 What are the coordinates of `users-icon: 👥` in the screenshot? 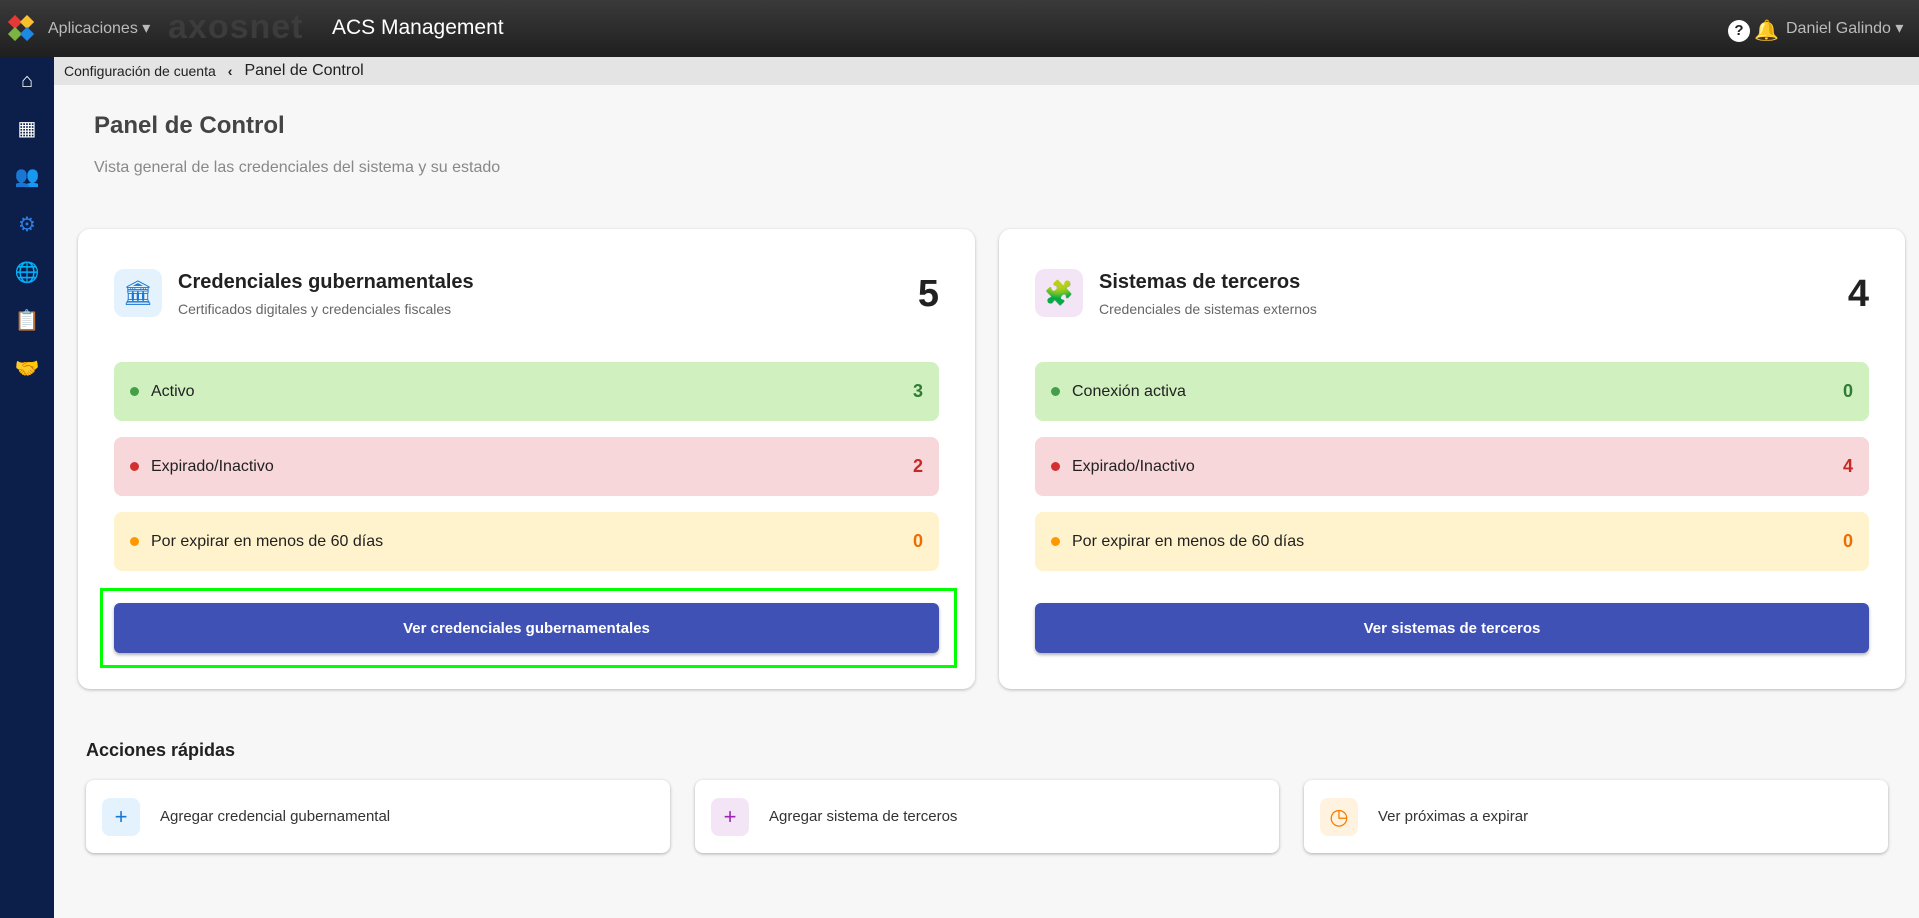 It's located at (27, 177).